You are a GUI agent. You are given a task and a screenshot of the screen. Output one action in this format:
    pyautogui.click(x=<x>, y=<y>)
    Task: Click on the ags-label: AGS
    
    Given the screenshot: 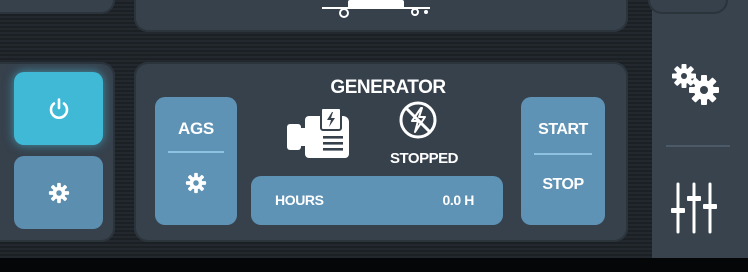 What is the action you would take?
    pyautogui.click(x=196, y=128)
    